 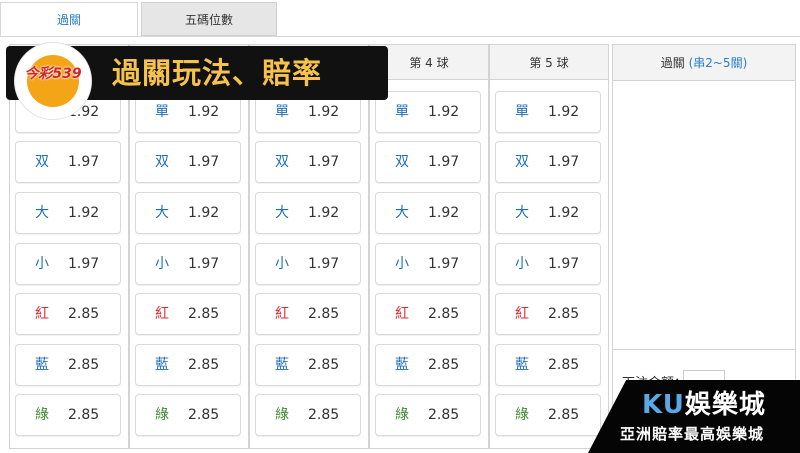 What do you see at coordinates (663, 405) in the screenshot?
I see `watermark-brand-ku: KU` at bounding box center [663, 405].